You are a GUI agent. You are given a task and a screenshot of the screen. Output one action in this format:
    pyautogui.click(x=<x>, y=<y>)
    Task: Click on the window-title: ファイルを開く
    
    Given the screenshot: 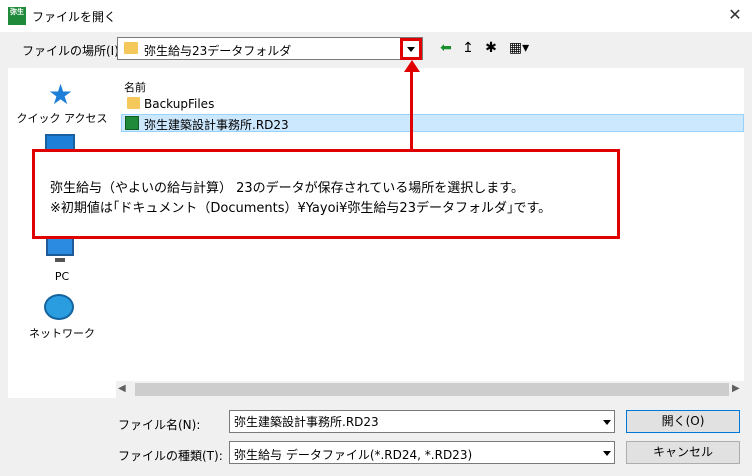 What is the action you would take?
    pyautogui.click(x=74, y=17)
    